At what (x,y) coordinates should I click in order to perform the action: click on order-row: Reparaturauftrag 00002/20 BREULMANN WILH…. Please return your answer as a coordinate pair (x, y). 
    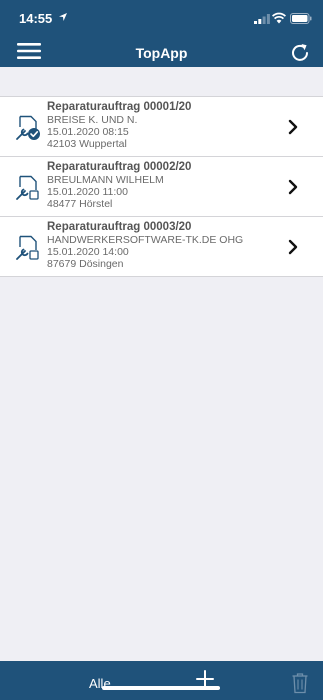
    Looking at the image, I should click on (161, 187).